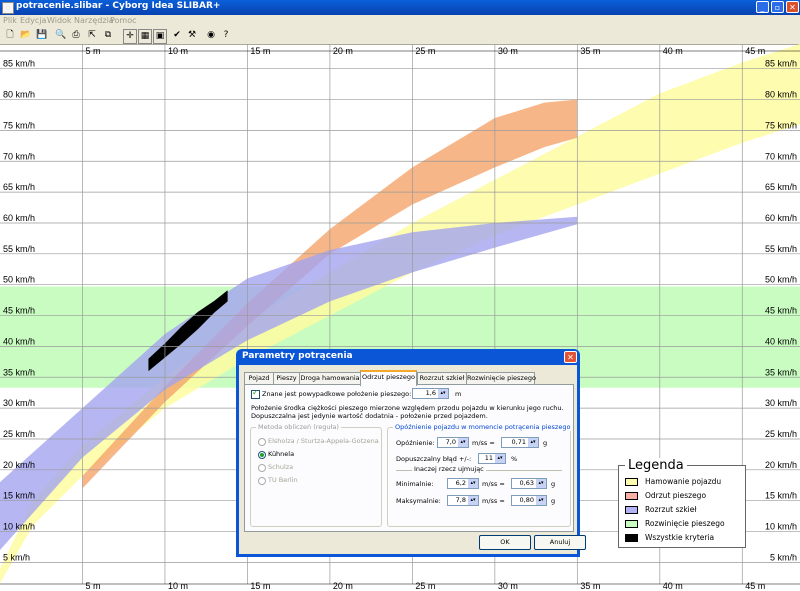 This screenshot has height=591, width=800. I want to click on y-tick-label-right: 15 km/h, so click(781, 496).